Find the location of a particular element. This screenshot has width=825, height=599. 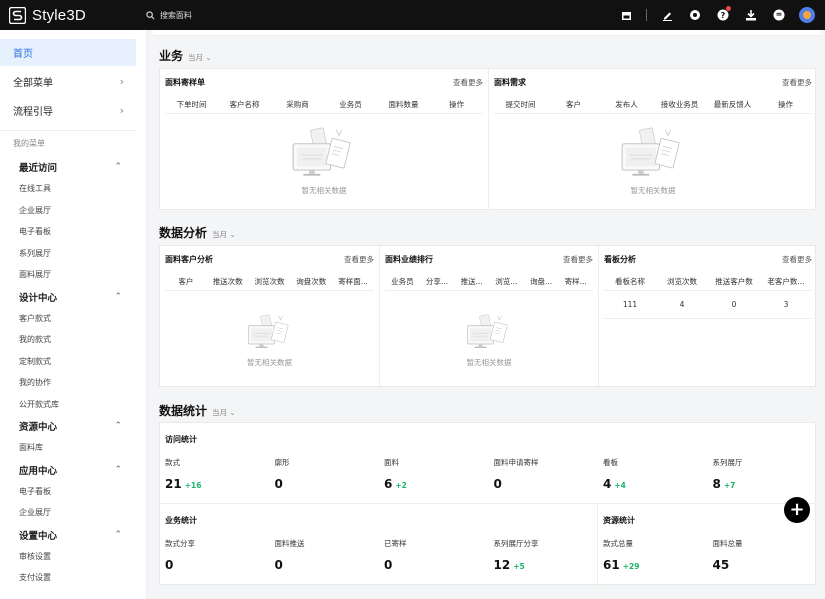

sidebar-subitem: 面料展厅 is located at coordinates (73, 275).